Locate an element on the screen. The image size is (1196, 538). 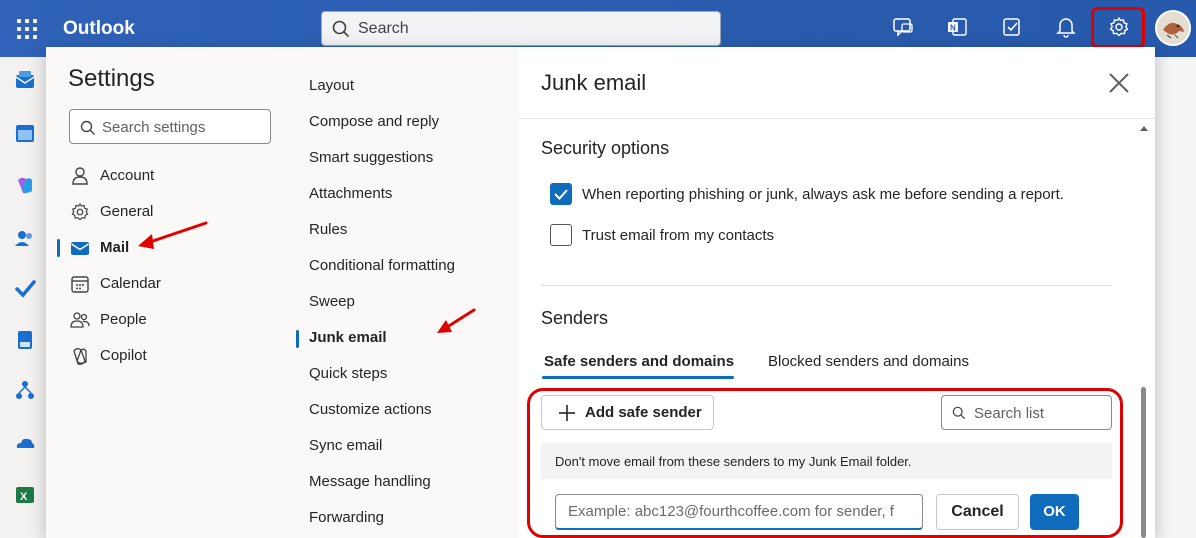
excel-app-icon: X is located at coordinates (25, 495).